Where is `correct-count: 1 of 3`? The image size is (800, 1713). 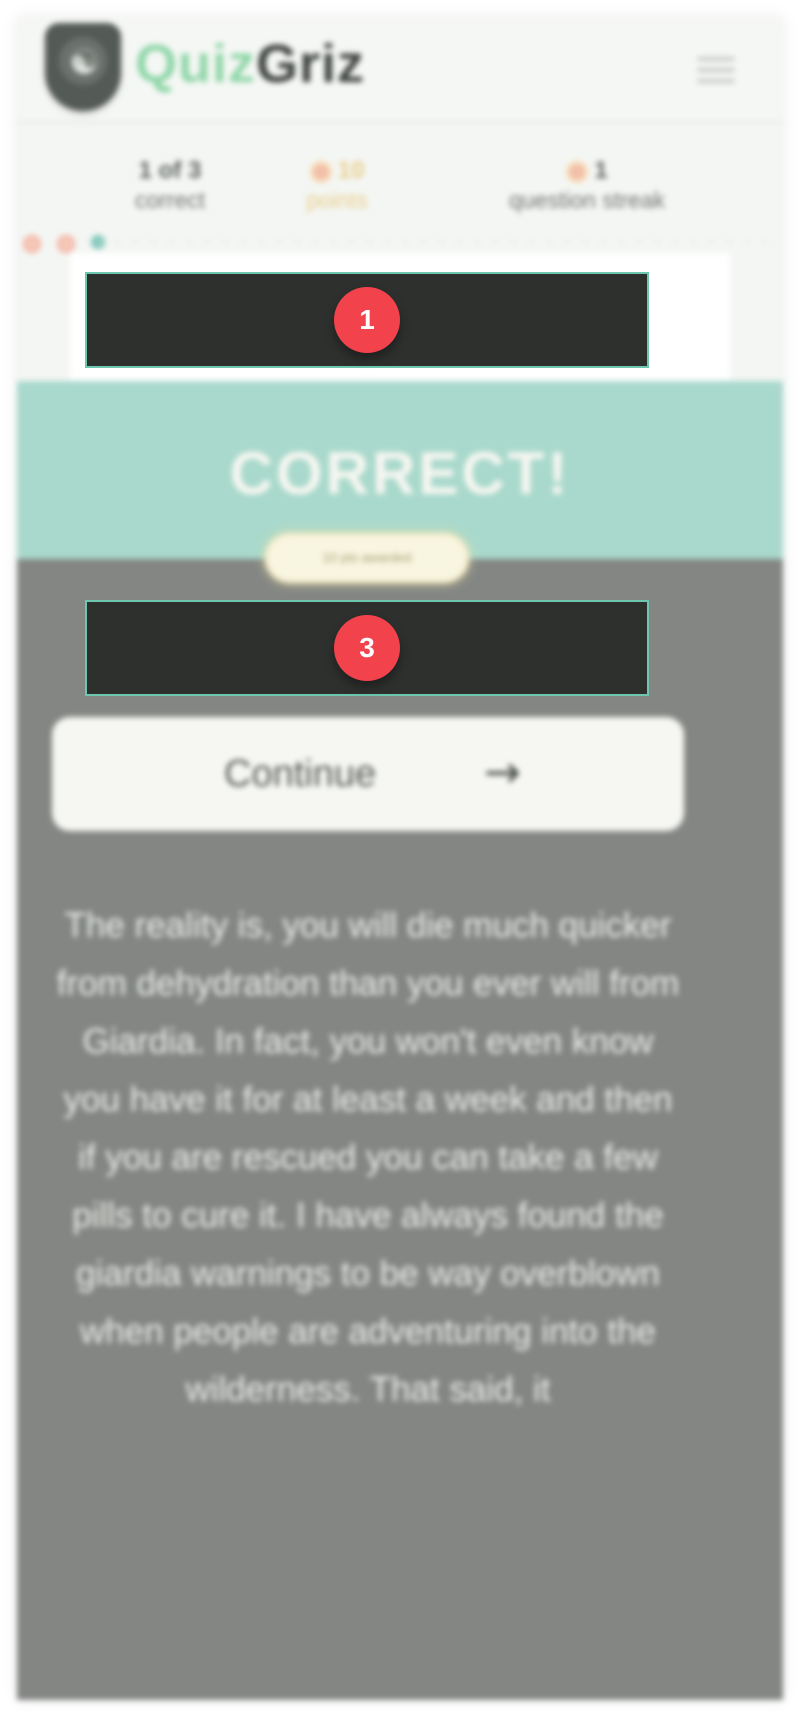
correct-count: 1 of 3 is located at coordinates (170, 170).